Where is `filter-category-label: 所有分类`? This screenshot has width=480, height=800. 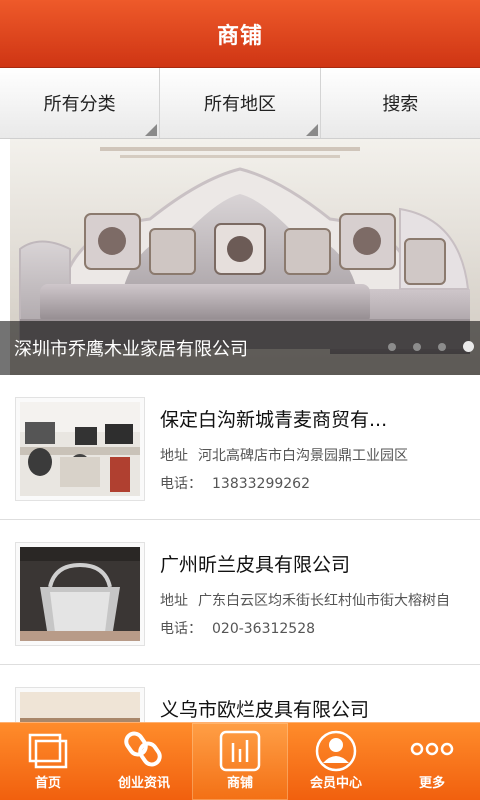 filter-category-label: 所有分类 is located at coordinates (79, 104).